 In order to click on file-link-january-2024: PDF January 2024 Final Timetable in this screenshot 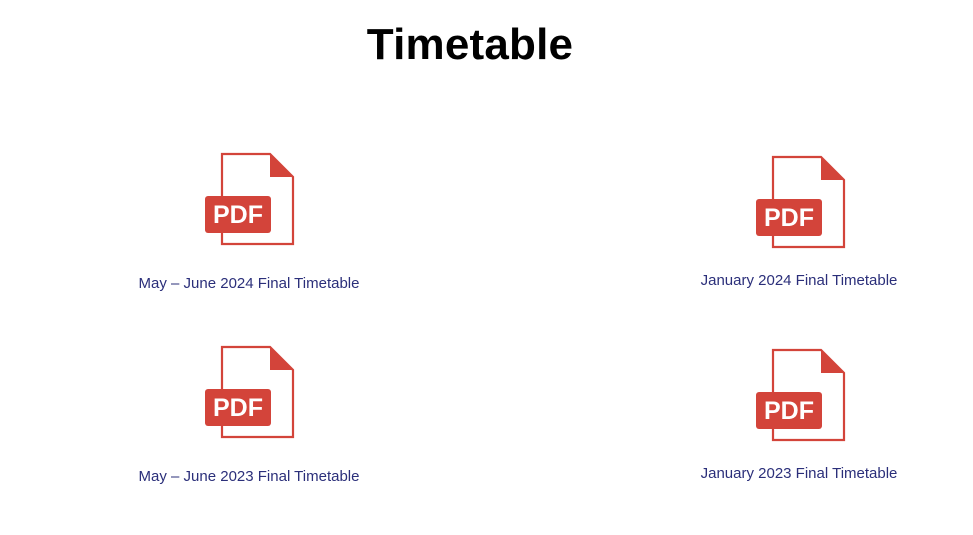, I will do `click(799, 235)`.